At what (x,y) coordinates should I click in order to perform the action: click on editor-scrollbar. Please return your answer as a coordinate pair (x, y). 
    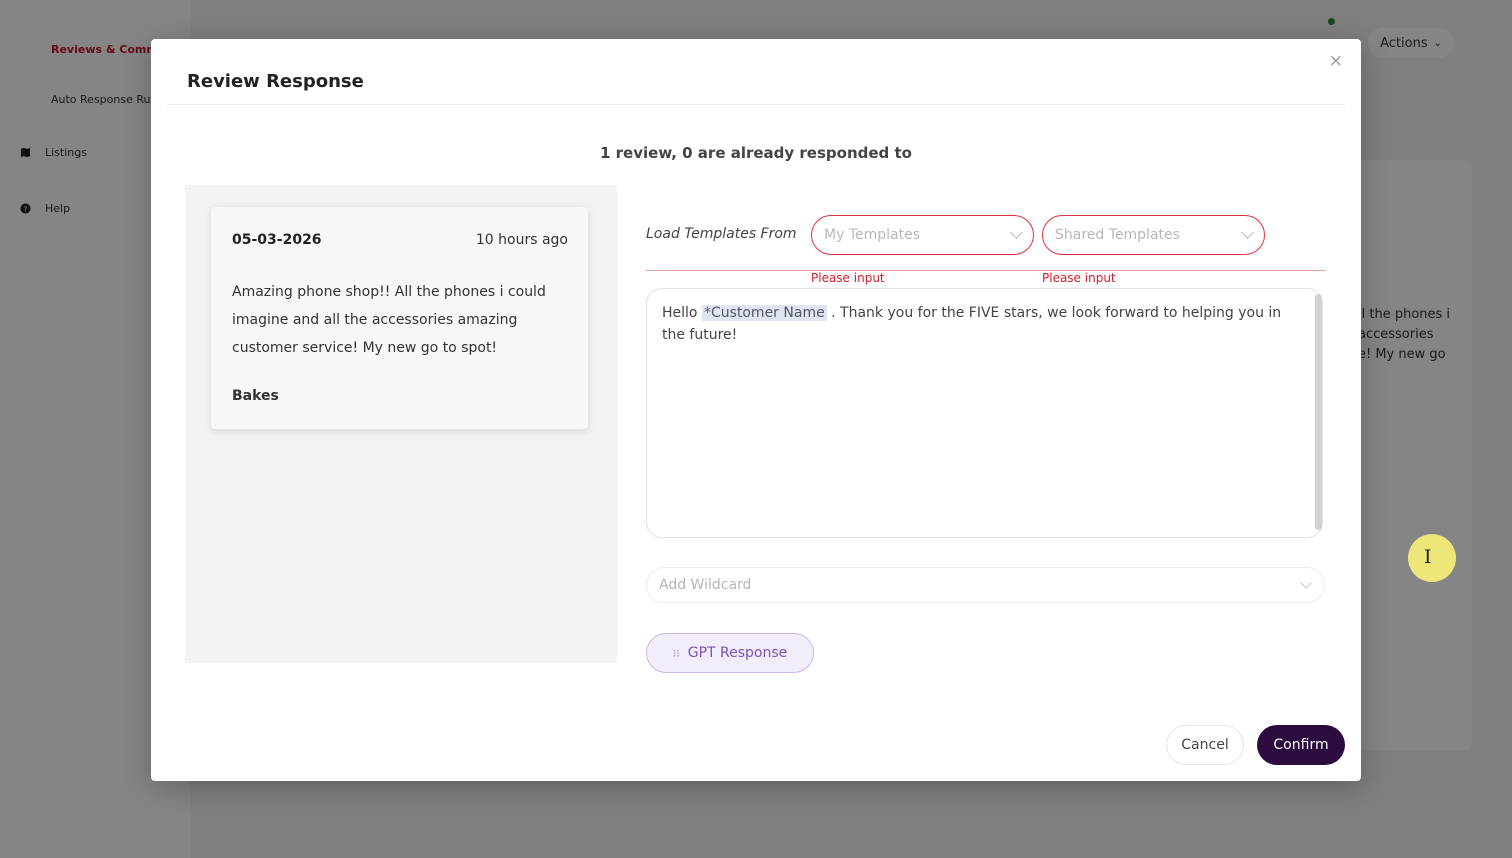
    Looking at the image, I should click on (1318, 412).